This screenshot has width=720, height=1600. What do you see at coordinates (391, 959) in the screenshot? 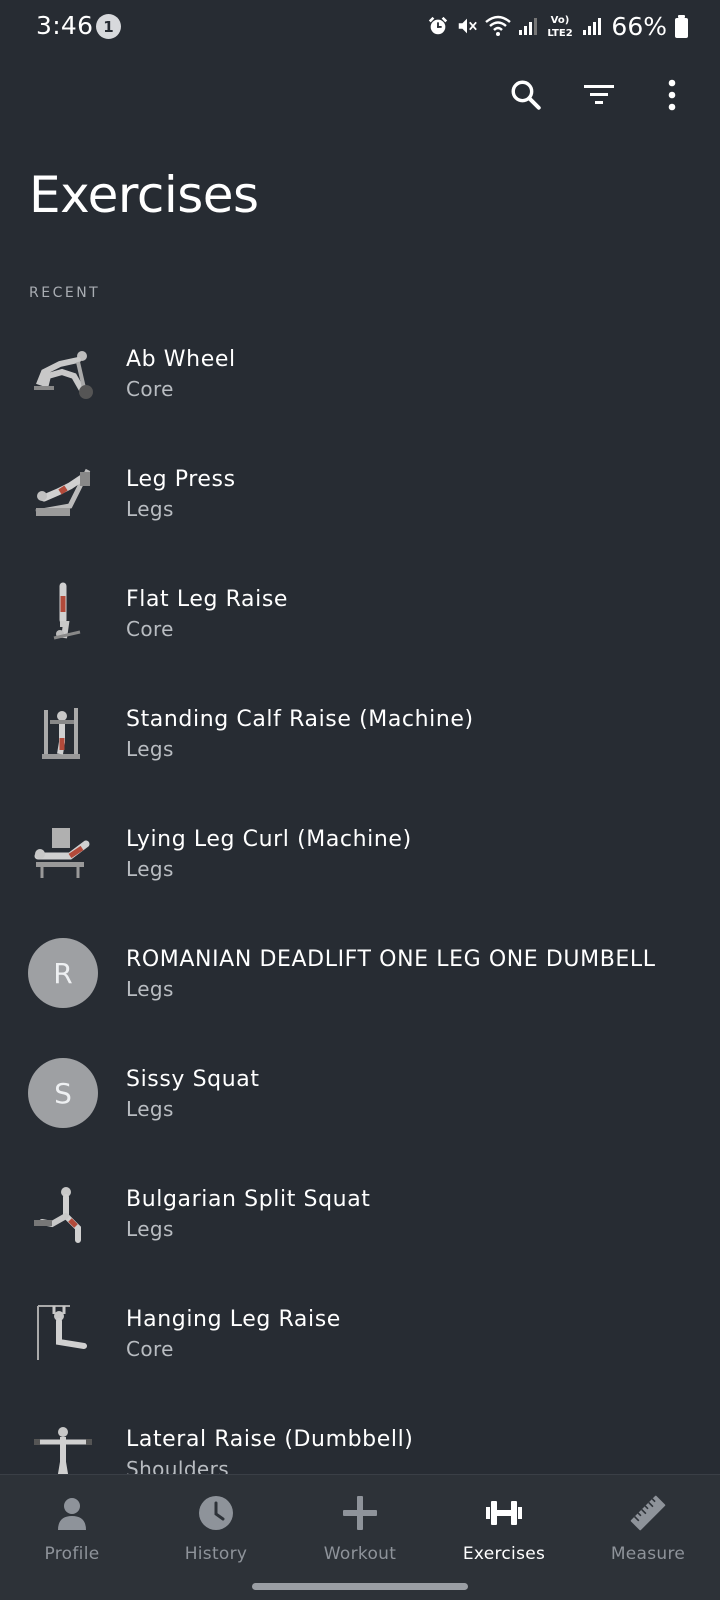
I see `exercise-name: ROMANIAN DEADLIFT ONE LEG ONE DUMBELL` at bounding box center [391, 959].